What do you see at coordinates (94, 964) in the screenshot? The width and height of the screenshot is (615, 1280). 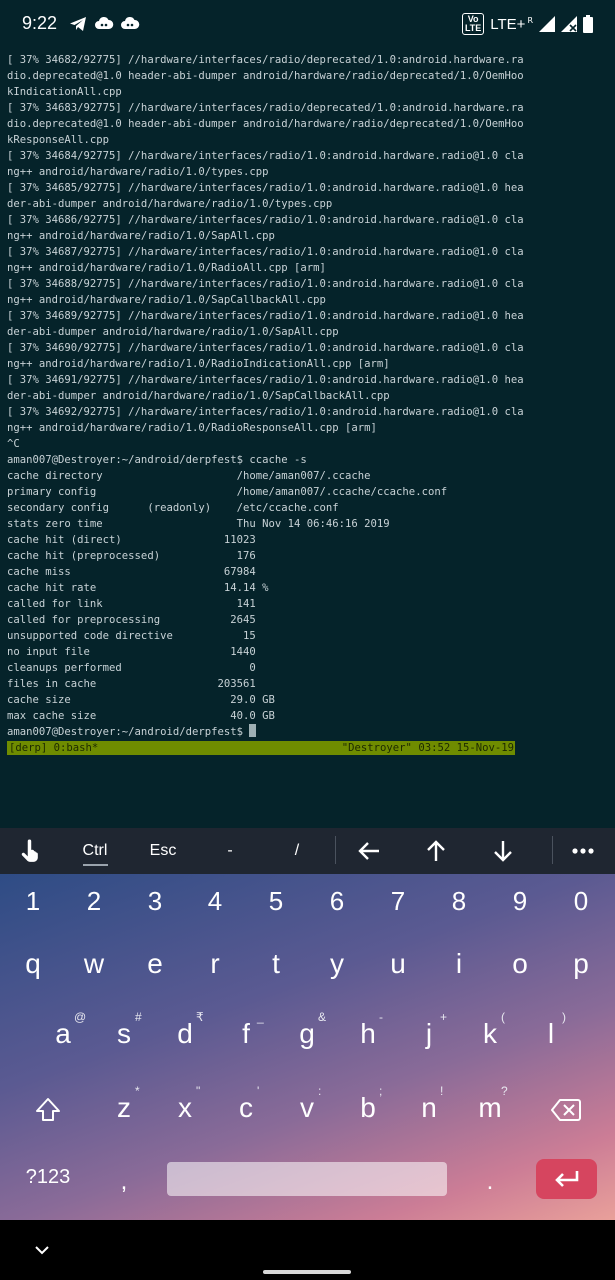 I see `key-w: w` at bounding box center [94, 964].